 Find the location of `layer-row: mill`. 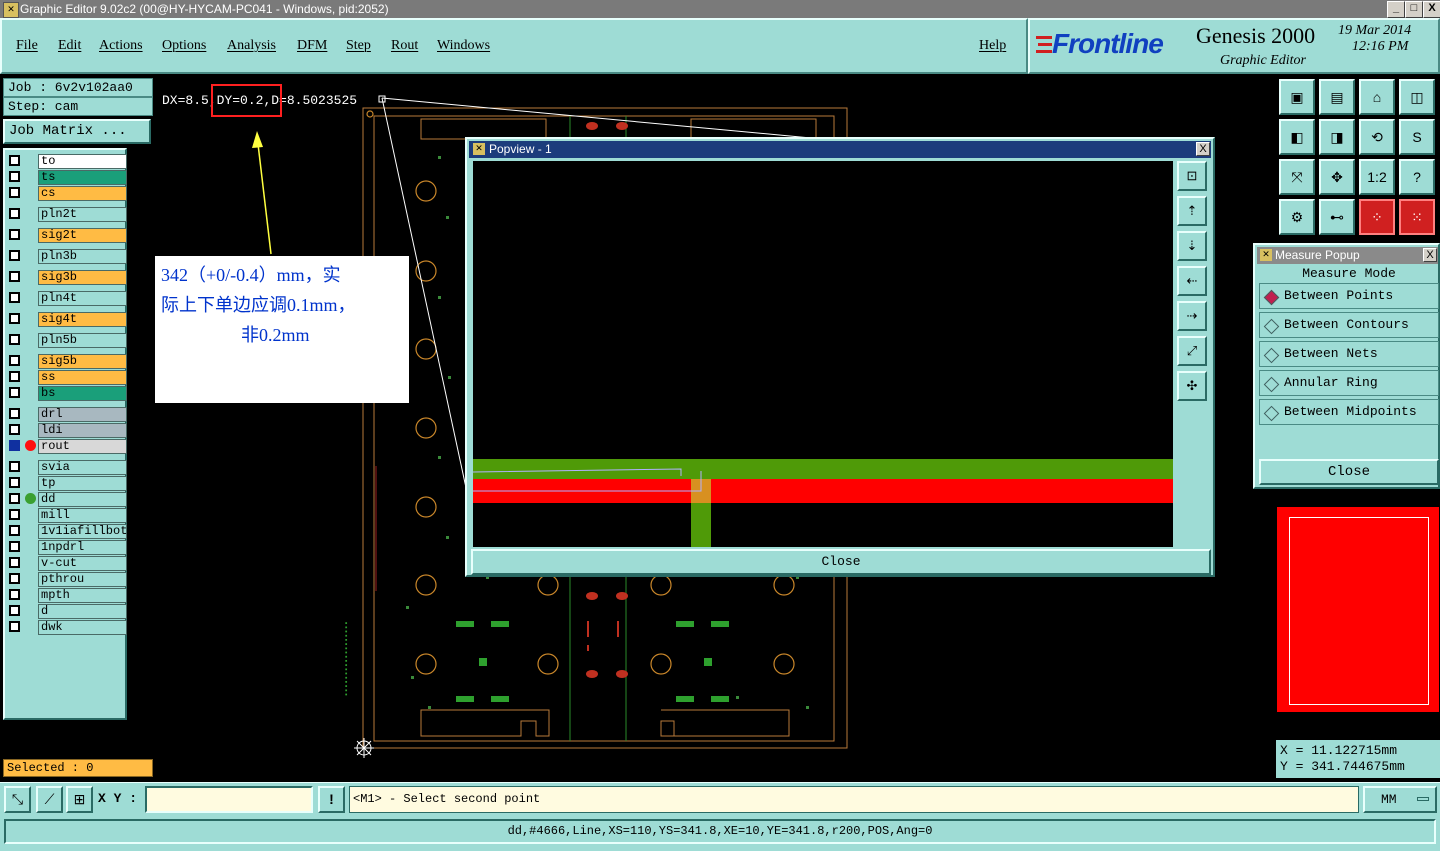

layer-row: mill is located at coordinates (66, 515).